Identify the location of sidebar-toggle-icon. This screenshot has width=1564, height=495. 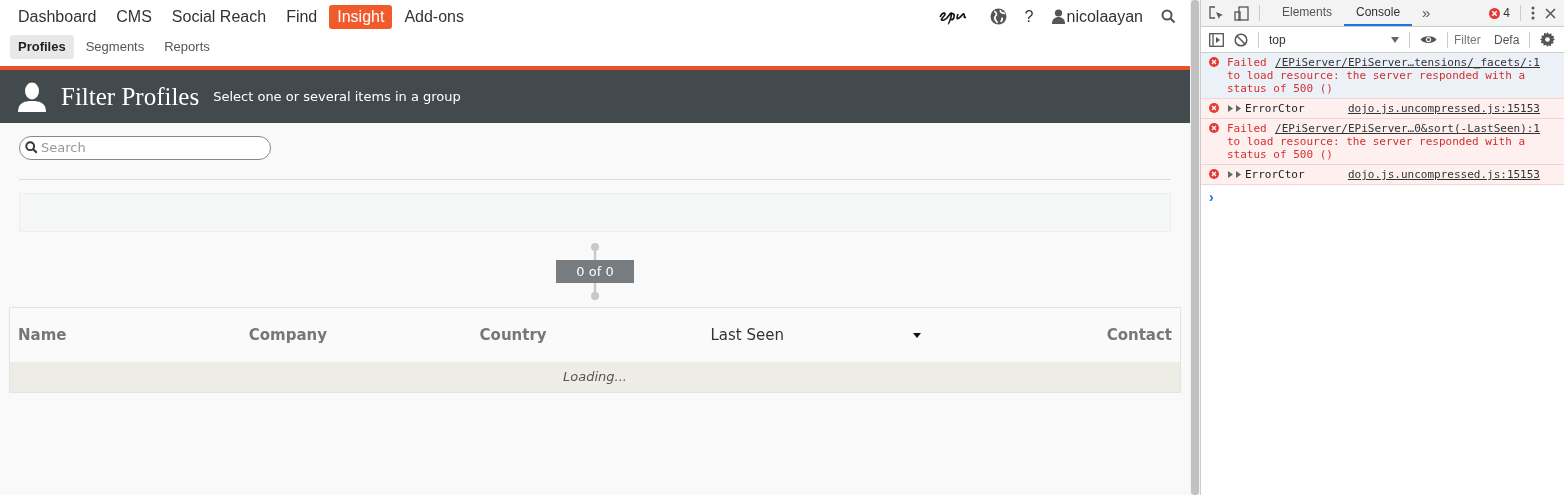
(1216, 39).